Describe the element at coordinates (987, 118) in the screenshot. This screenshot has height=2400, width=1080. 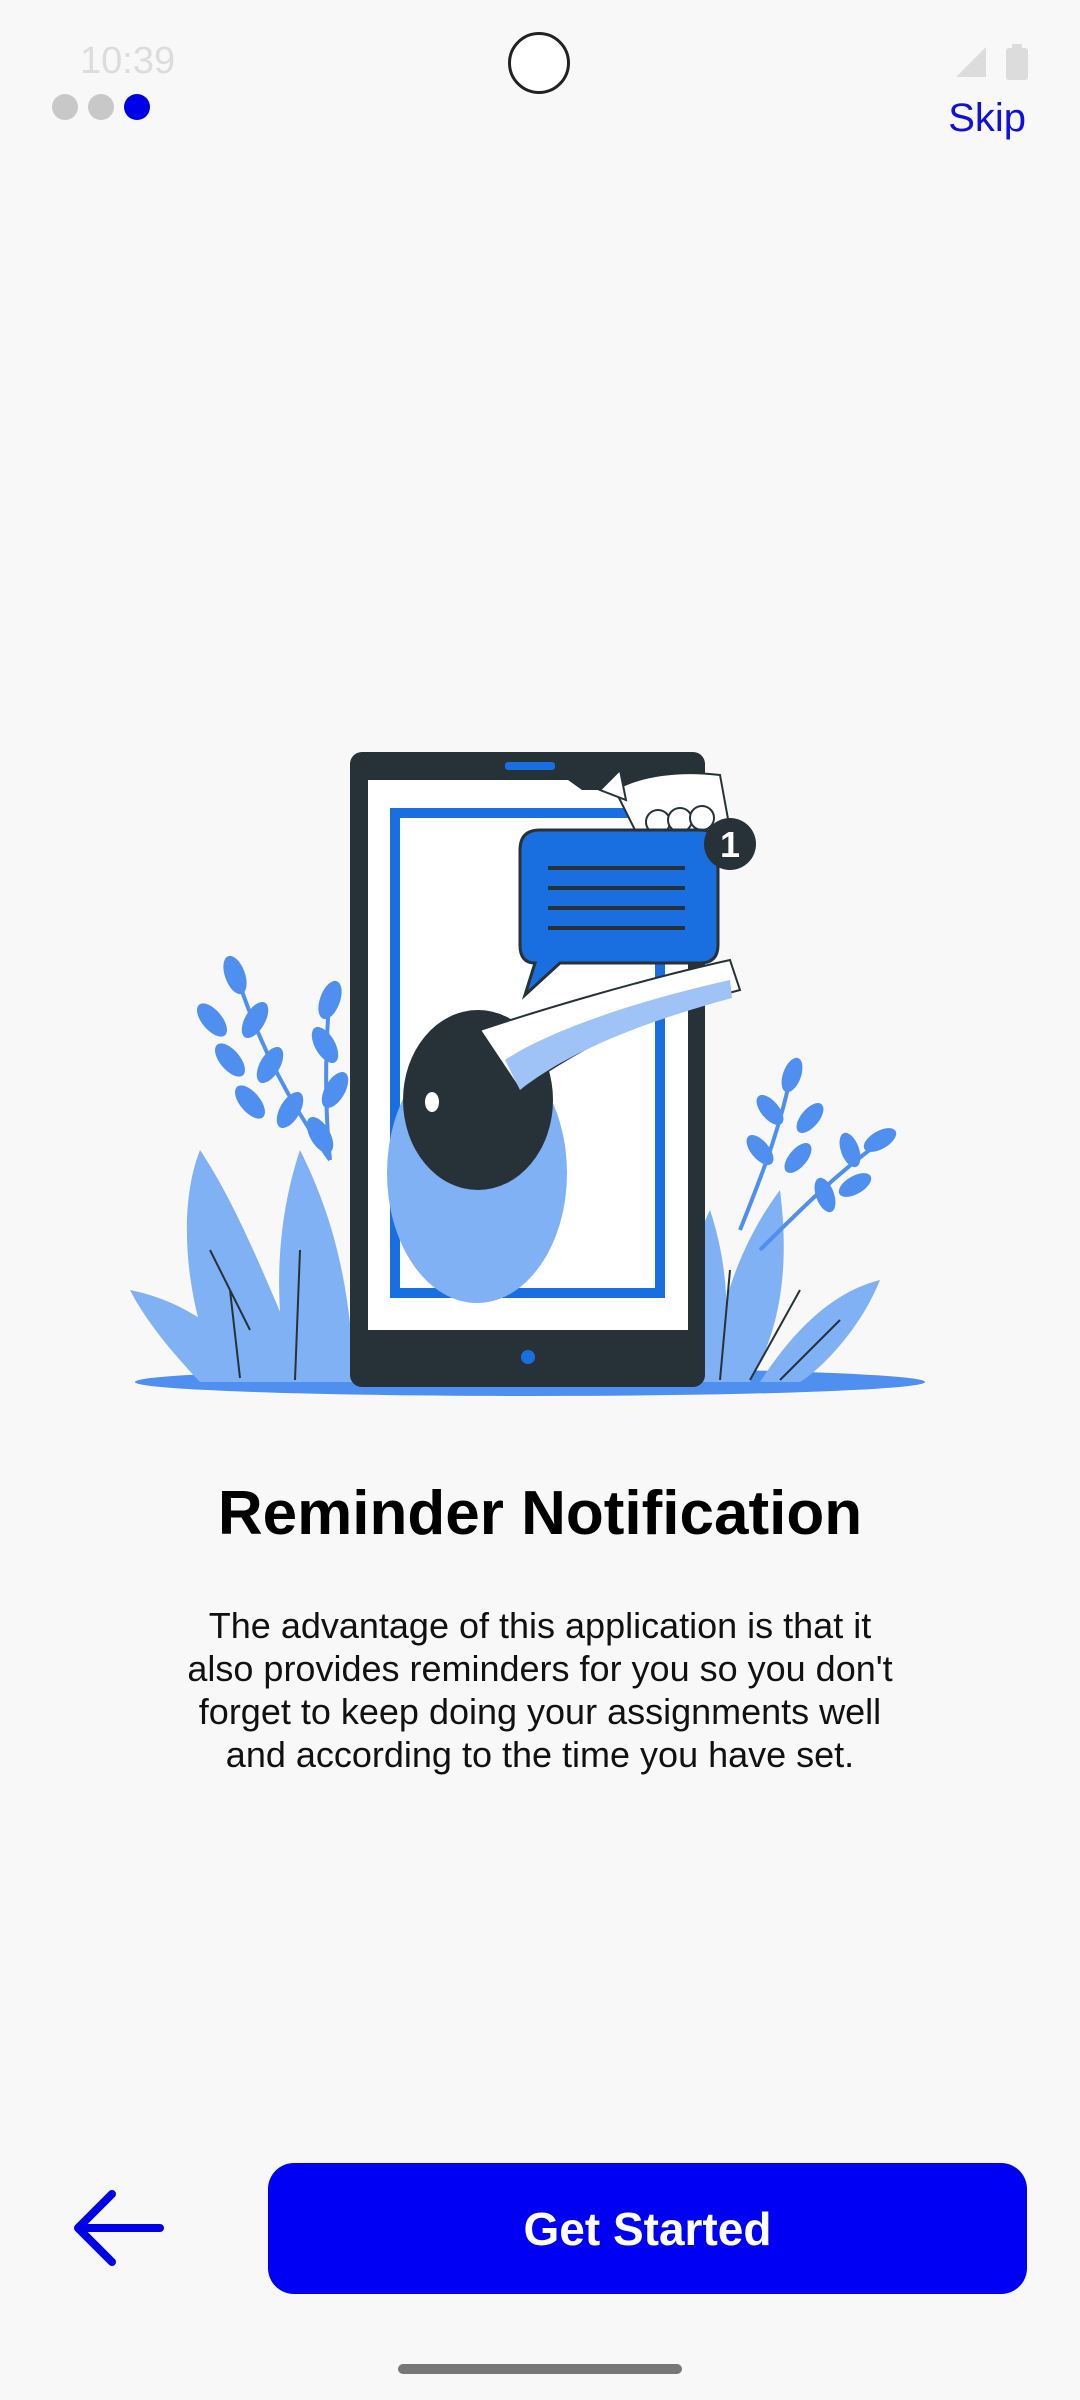
I see `skip-button: Skip` at that location.